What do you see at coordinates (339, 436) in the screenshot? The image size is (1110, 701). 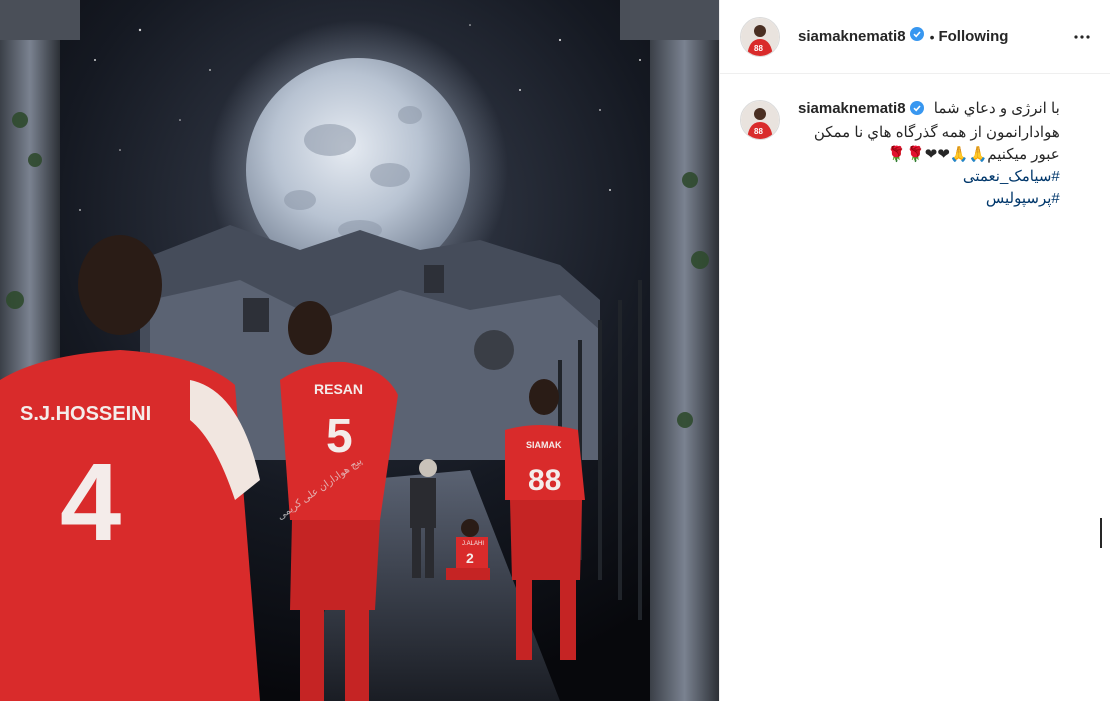 I see `jersey-number-2: 5` at bounding box center [339, 436].